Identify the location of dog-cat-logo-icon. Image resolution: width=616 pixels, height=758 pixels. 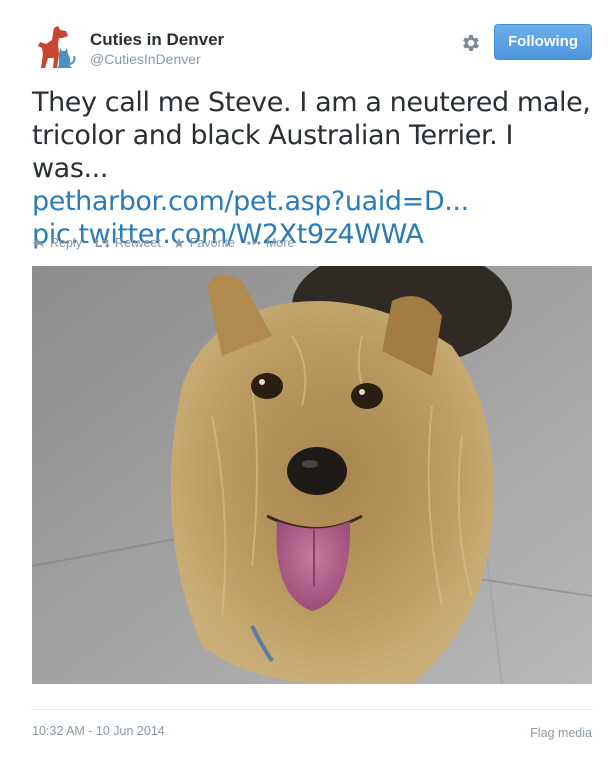
(57, 47).